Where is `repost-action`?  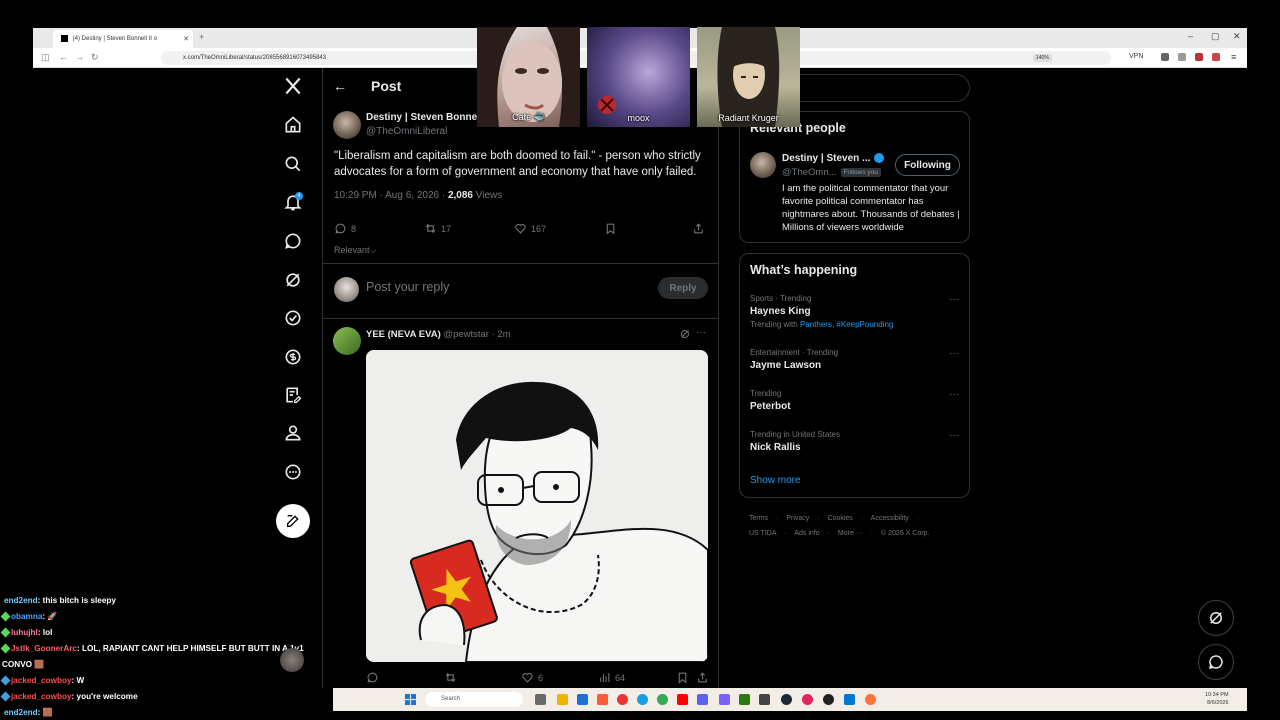
repost-action is located at coordinates (450, 677).